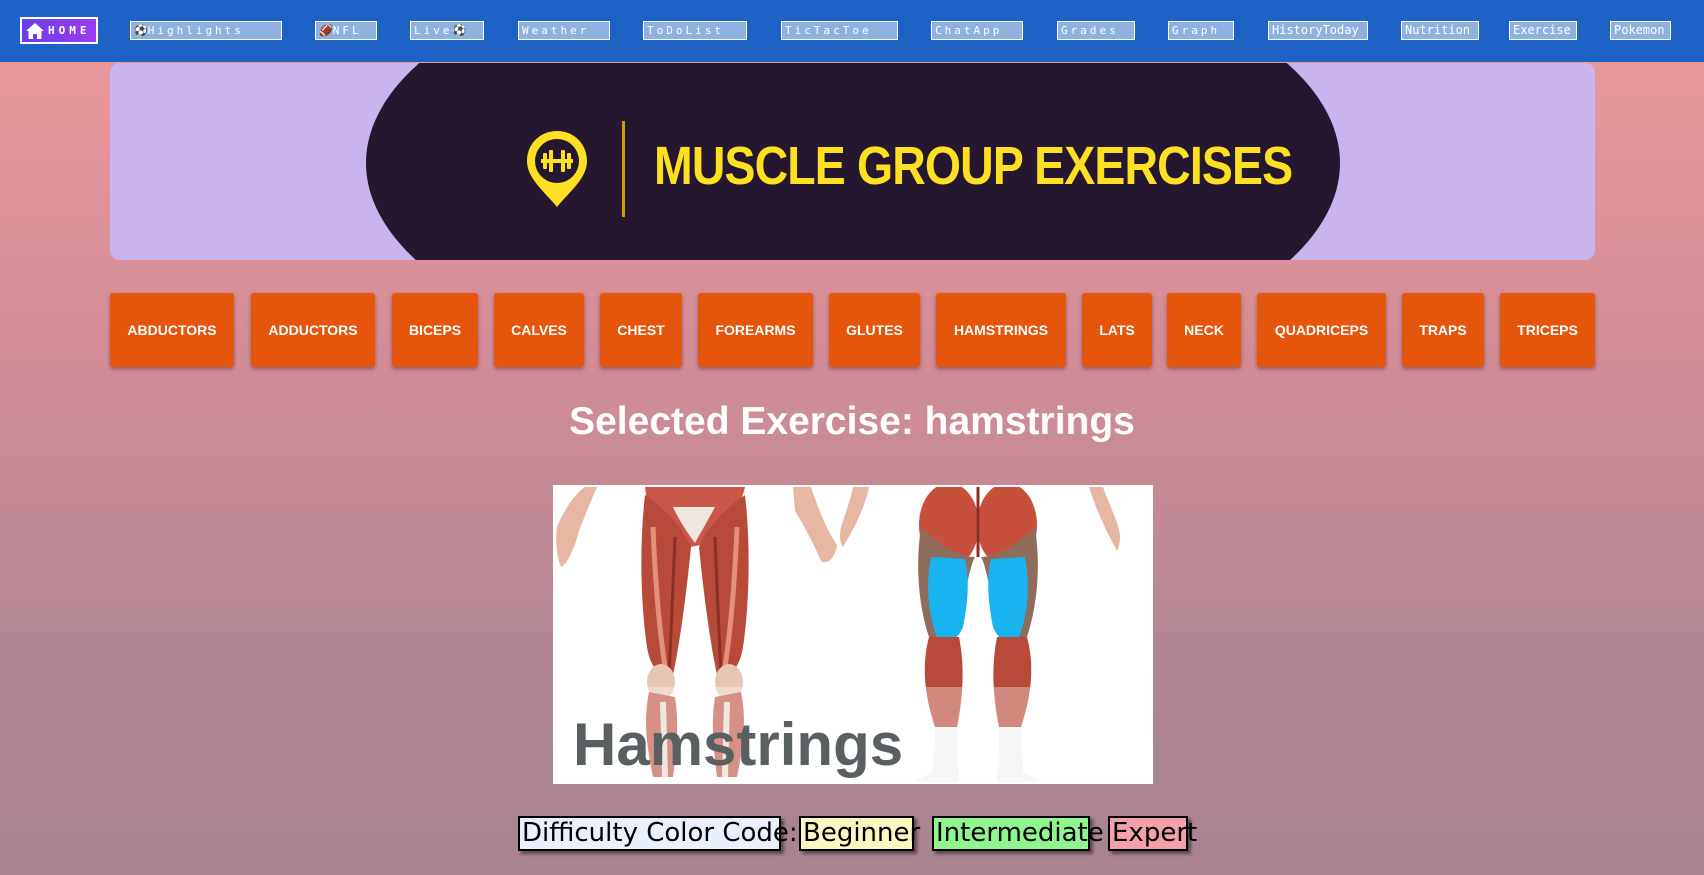 The image size is (1704, 875). What do you see at coordinates (1204, 330) in the screenshot?
I see `muscle-button-neck: NECK` at bounding box center [1204, 330].